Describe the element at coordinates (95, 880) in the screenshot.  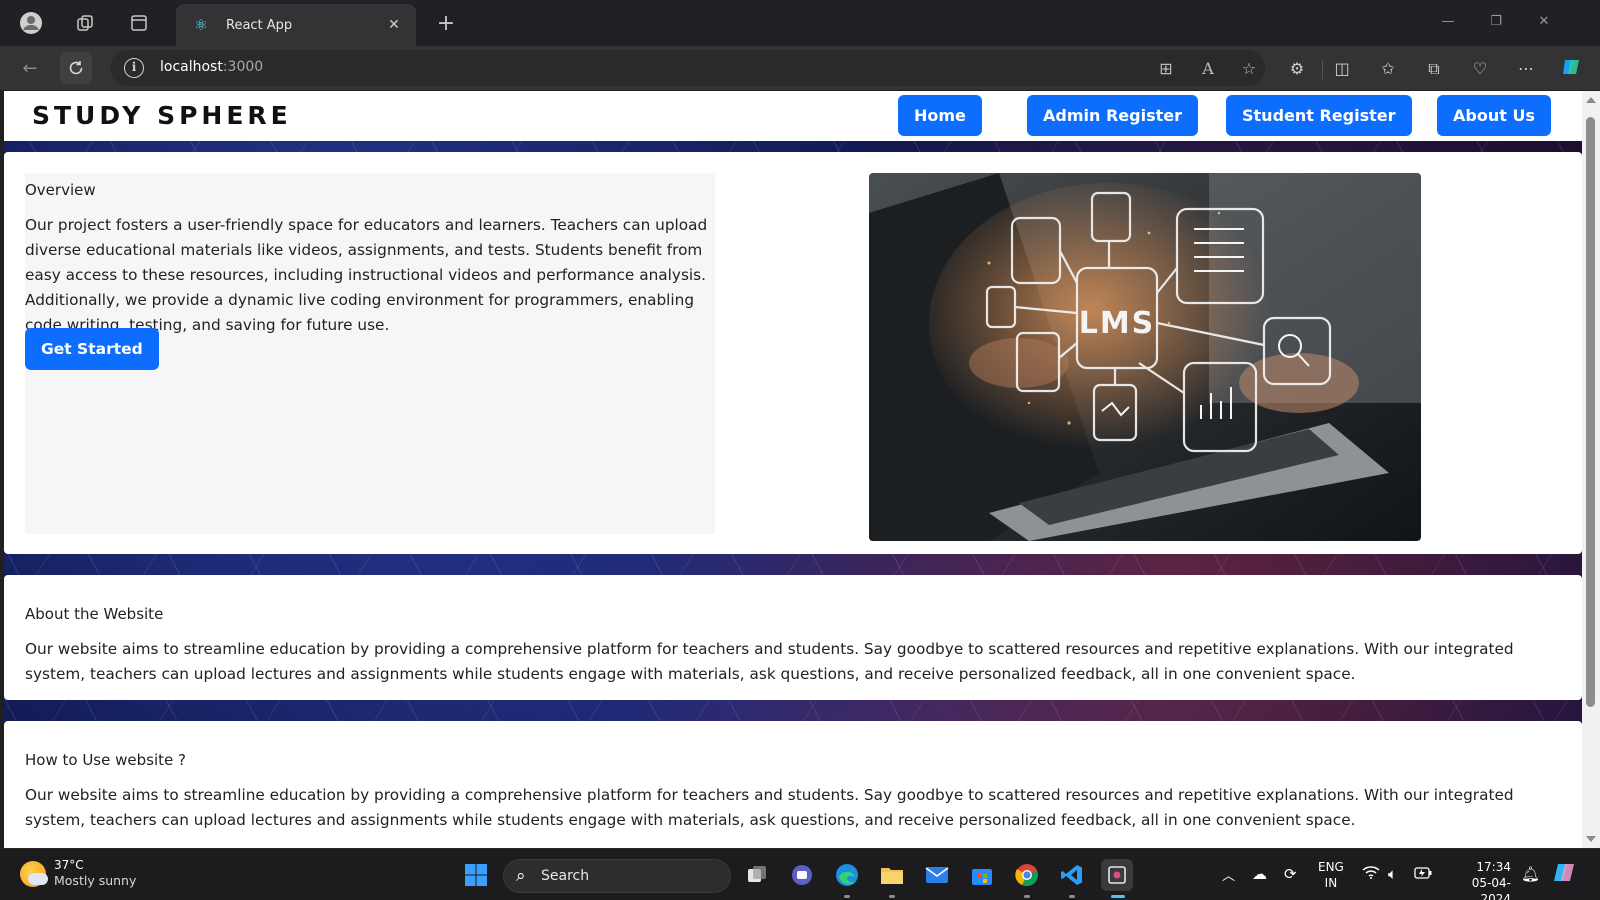
I see `weather-description: Mostly sunny` at that location.